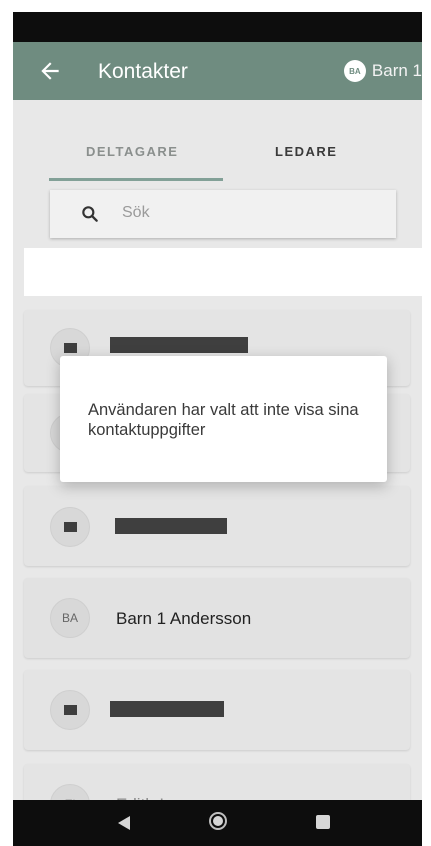 This screenshot has width=431, height=846. I want to click on profile-avatar: BA, so click(354, 71).